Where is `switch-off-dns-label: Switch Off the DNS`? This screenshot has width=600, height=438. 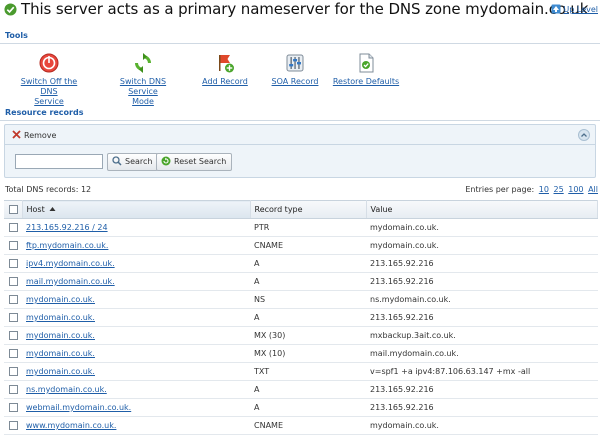 switch-off-dns-label: Switch Off the DNS is located at coordinates (49, 86).